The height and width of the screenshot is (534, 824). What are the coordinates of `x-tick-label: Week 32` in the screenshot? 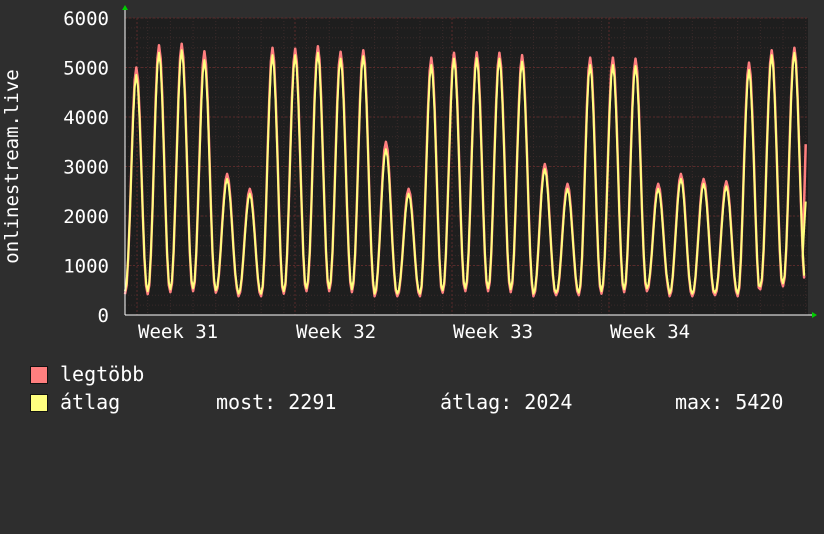 It's located at (336, 332).